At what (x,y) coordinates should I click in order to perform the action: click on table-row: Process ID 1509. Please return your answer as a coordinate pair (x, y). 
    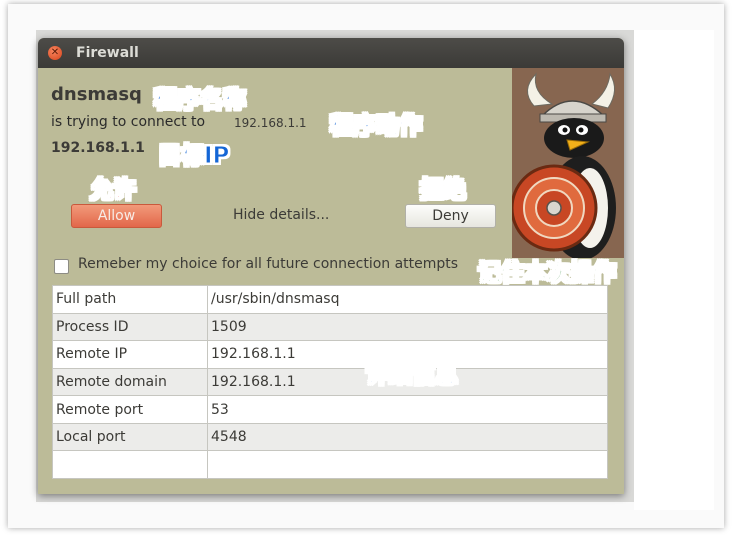
    Looking at the image, I should click on (330, 327).